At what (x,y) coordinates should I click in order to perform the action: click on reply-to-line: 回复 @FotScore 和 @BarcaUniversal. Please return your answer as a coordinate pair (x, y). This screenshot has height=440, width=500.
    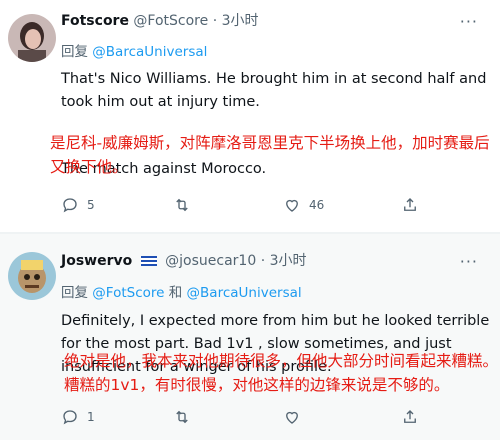
    Looking at the image, I should click on (181, 291).